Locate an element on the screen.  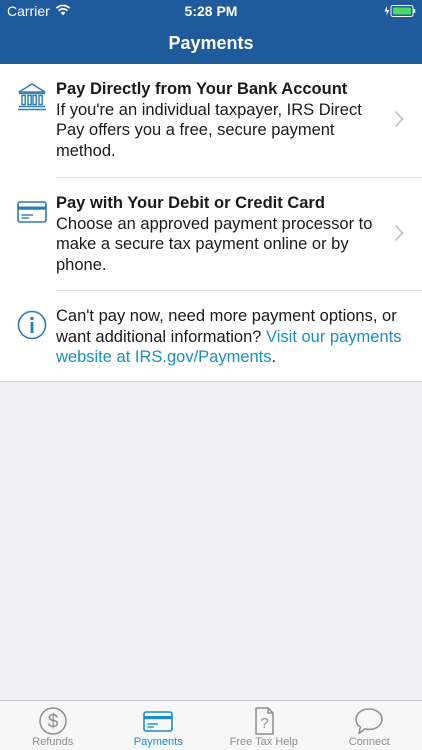
battery-icon is located at coordinates (400, 11).